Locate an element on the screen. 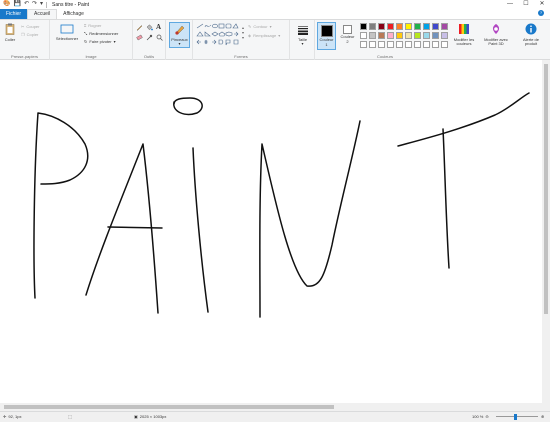 Image resolution: width=550 pixels, height=422 pixels. size-button: Taille ▾ is located at coordinates (302, 36).